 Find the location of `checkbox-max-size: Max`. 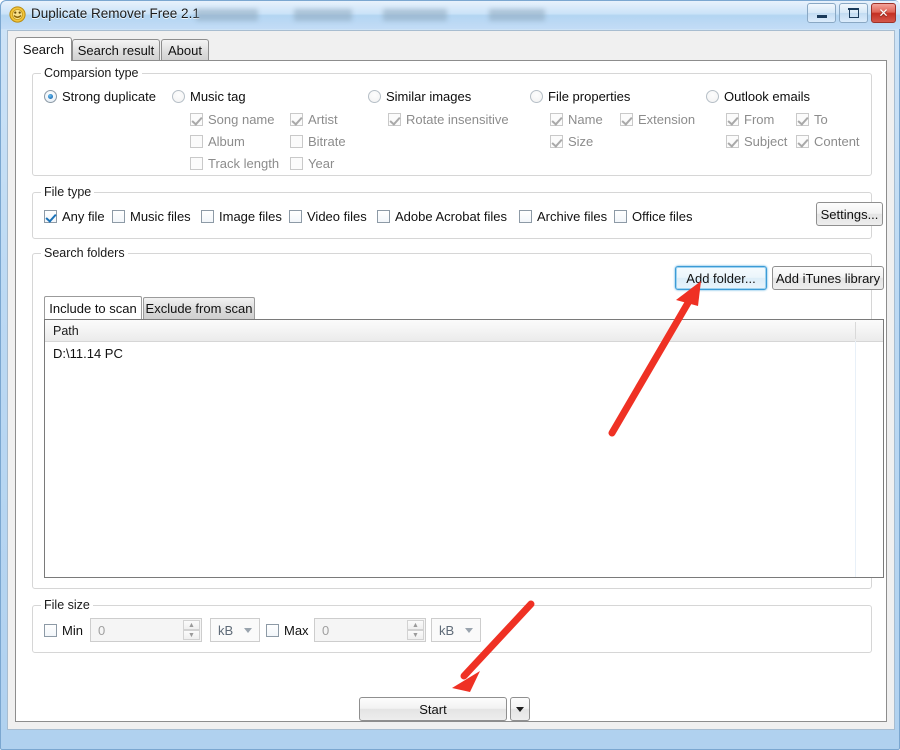

checkbox-max-size: Max is located at coordinates (287, 630).